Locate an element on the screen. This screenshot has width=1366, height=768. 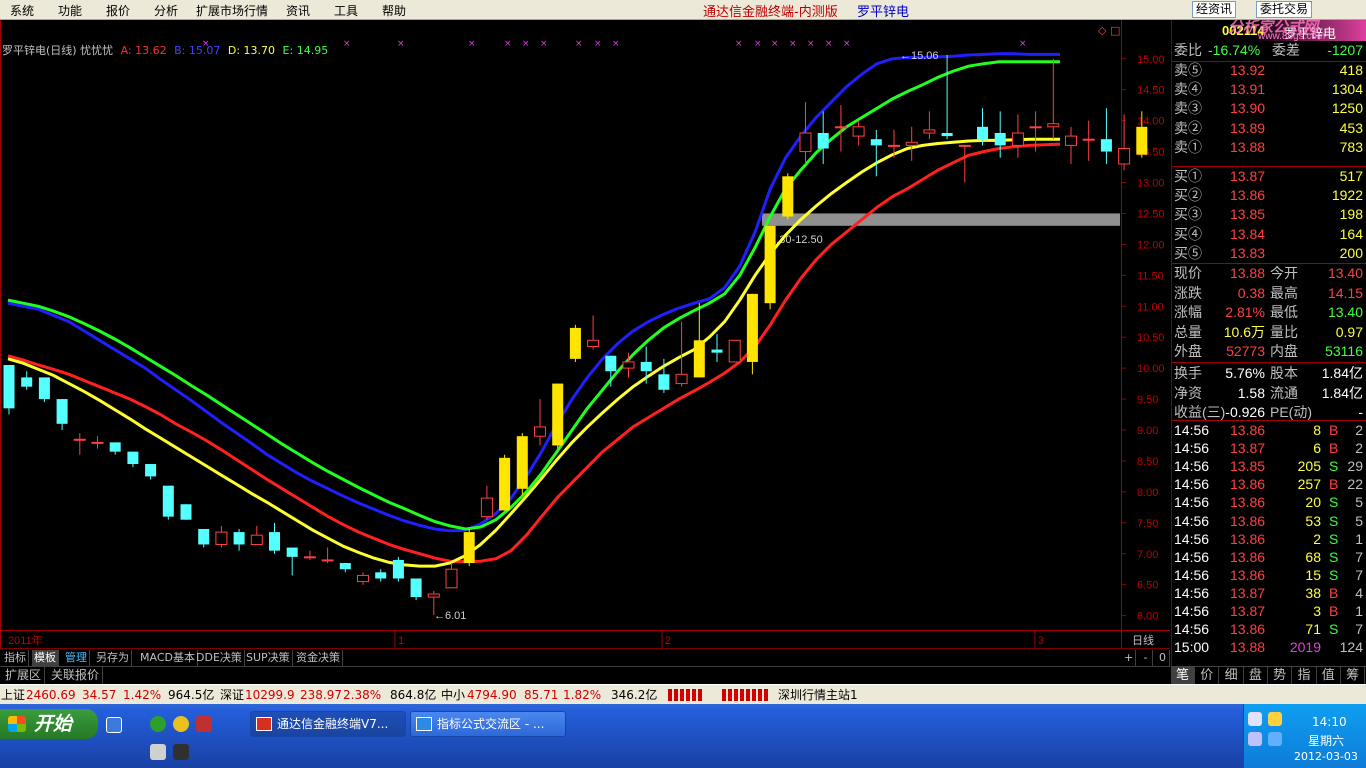
menu-info: 资讯 is located at coordinates (298, 10).